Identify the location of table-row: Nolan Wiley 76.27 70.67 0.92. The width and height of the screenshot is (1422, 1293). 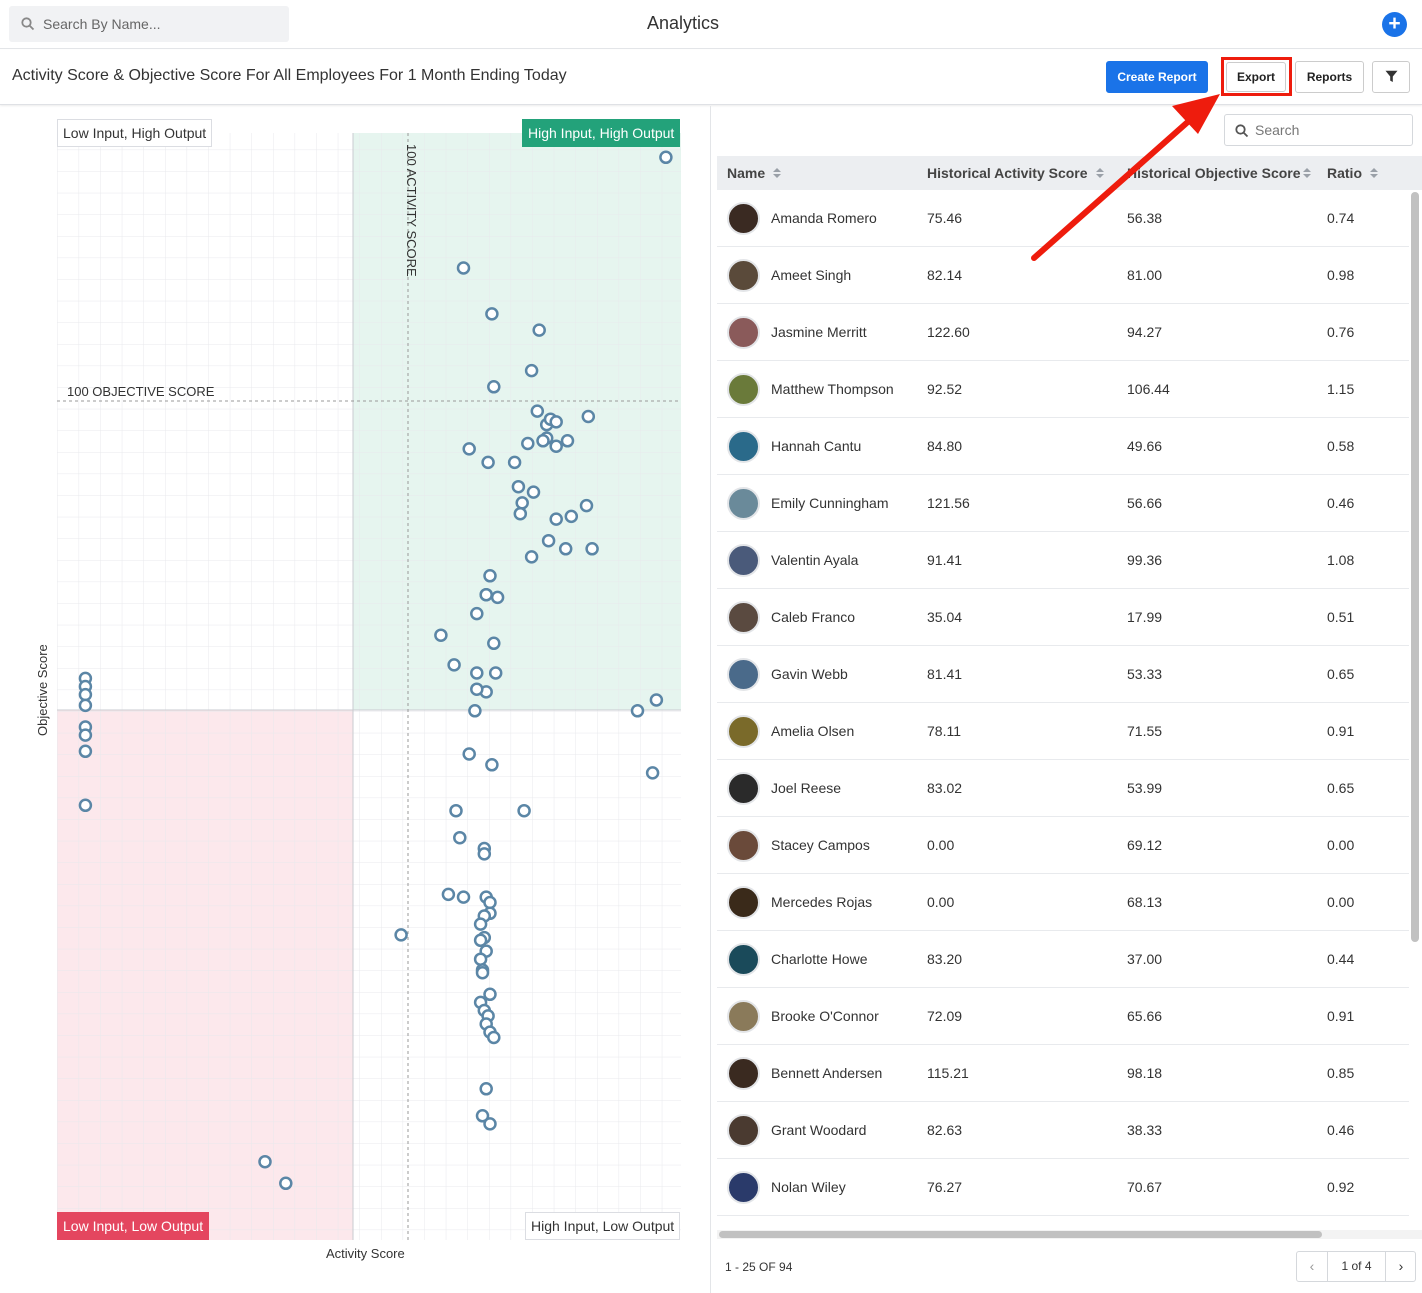
(1063, 1187).